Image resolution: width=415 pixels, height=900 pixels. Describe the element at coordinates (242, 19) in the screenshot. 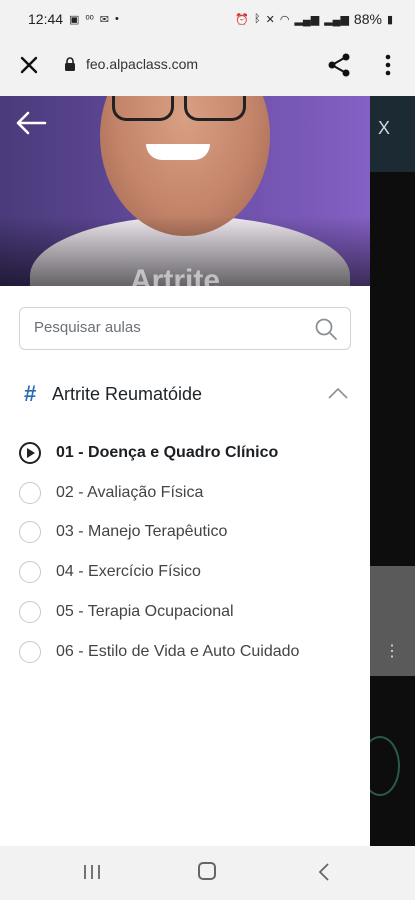

I see `alarm-icon: ⏰` at that location.